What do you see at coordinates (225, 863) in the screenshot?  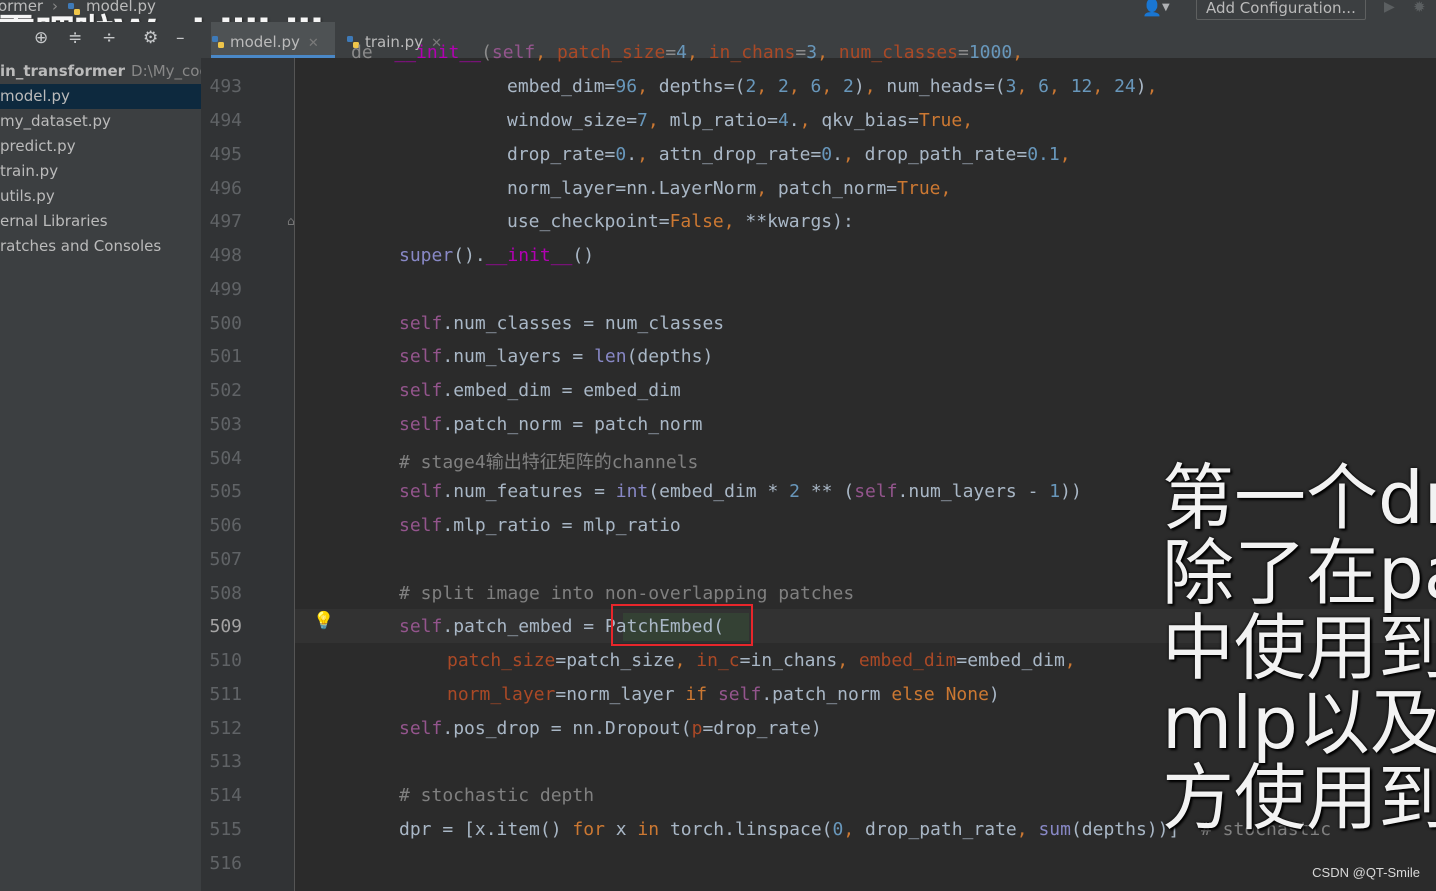 I see `line-number: 516` at bounding box center [225, 863].